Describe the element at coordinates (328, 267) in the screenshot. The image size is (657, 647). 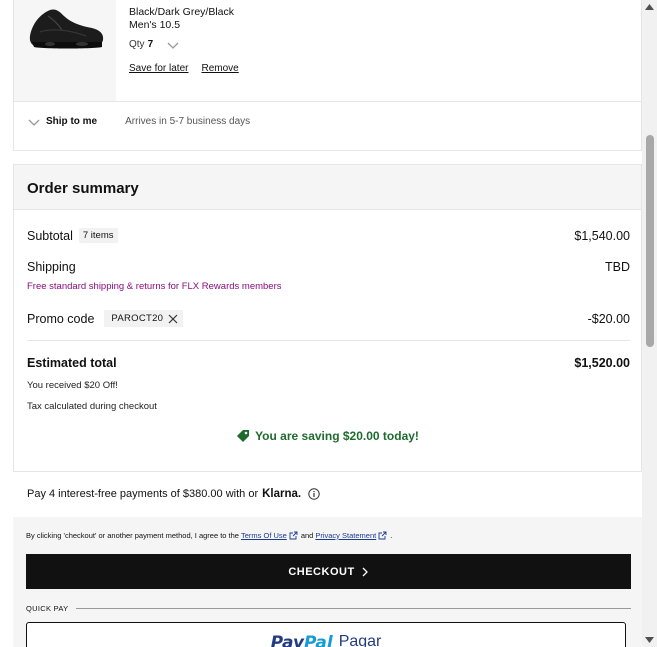
I see `shipping-row: Shipping TBD` at that location.